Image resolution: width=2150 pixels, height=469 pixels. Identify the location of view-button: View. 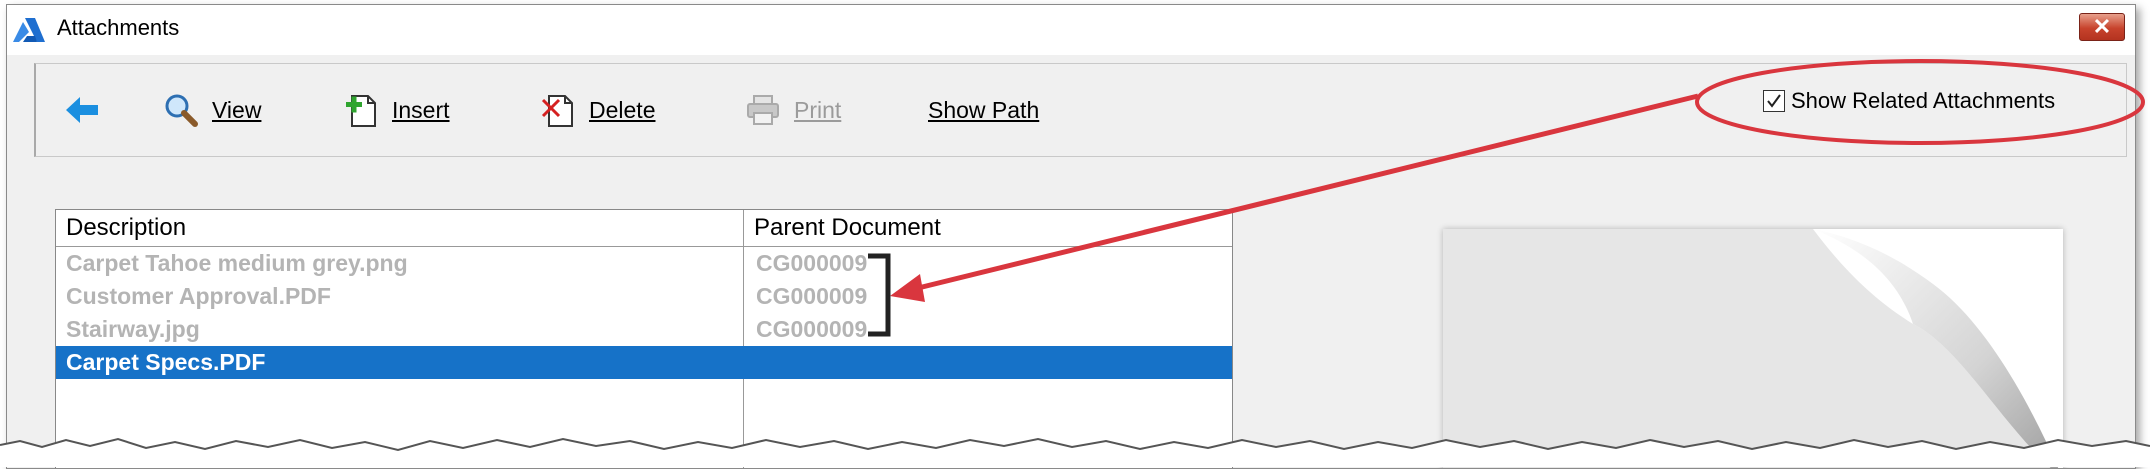
(212, 110).